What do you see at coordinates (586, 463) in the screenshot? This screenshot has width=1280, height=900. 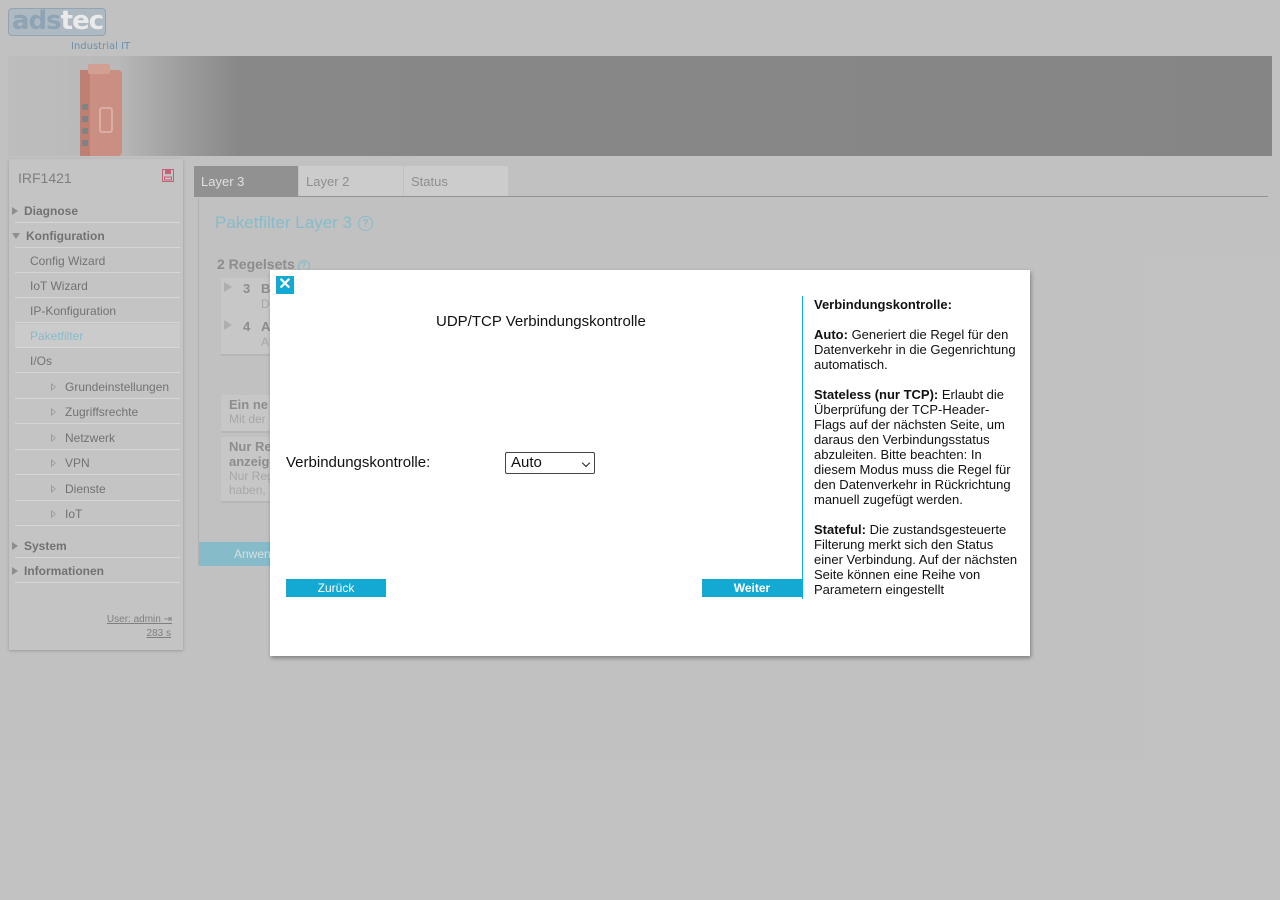 I see `chevron-down-icon` at bounding box center [586, 463].